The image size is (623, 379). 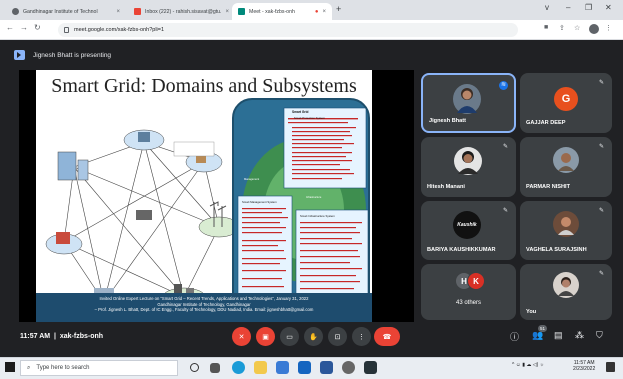 What do you see at coordinates (259, 202) in the screenshot?
I see `management-label: Smart Management System` at bounding box center [259, 202].